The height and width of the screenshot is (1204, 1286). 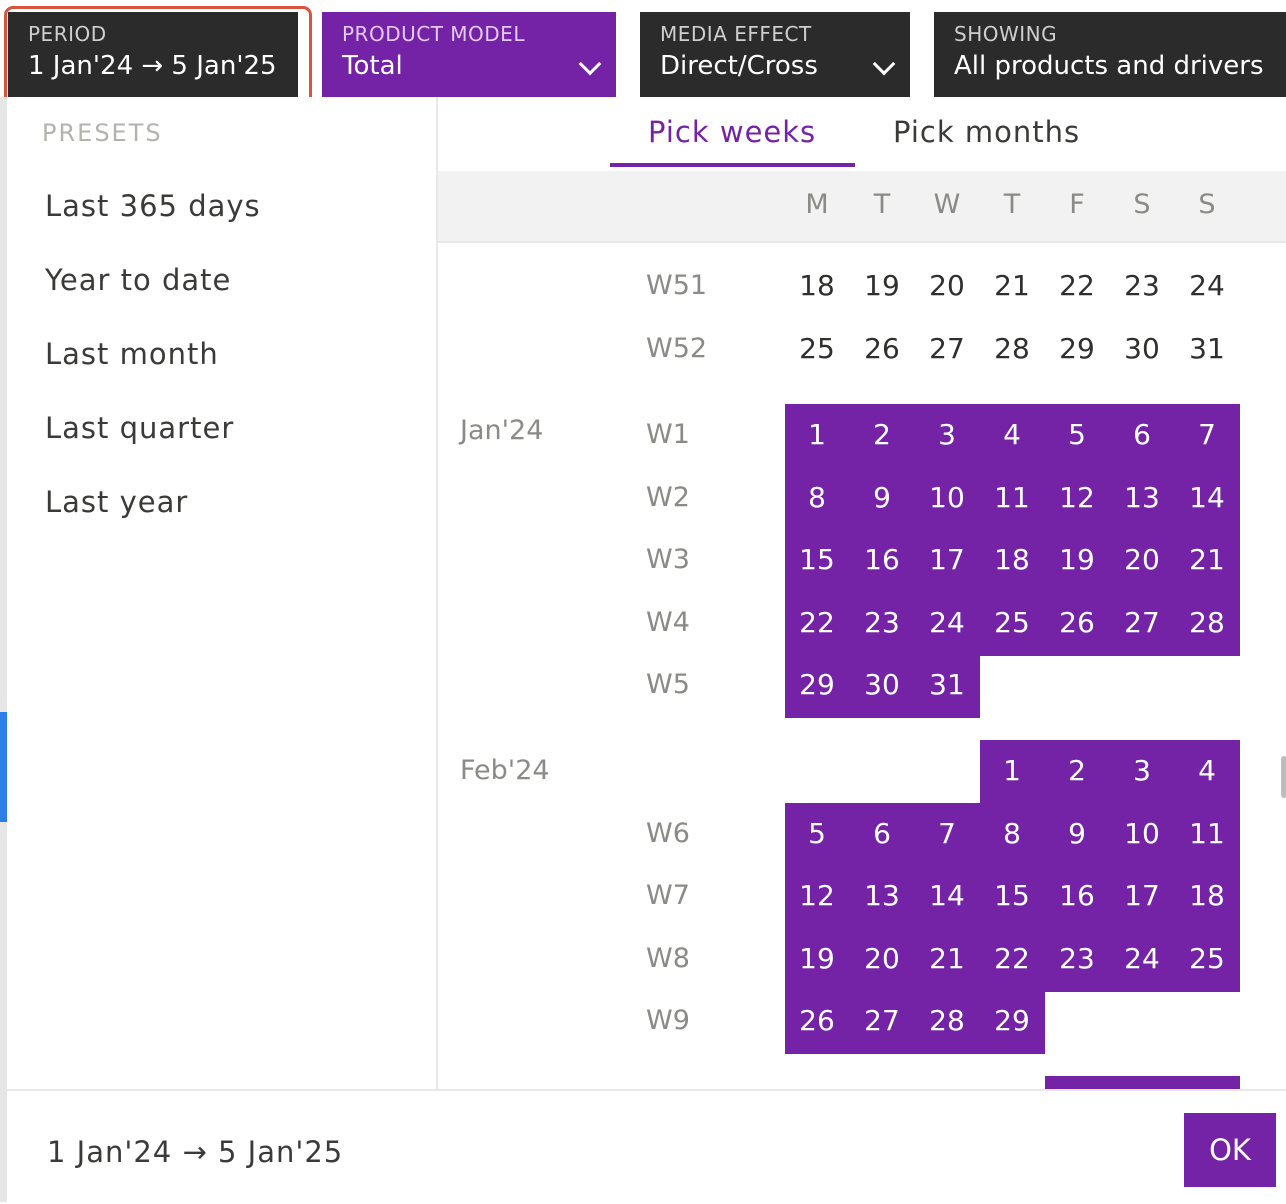 What do you see at coordinates (668, 623) in the screenshot?
I see `week-number: W4` at bounding box center [668, 623].